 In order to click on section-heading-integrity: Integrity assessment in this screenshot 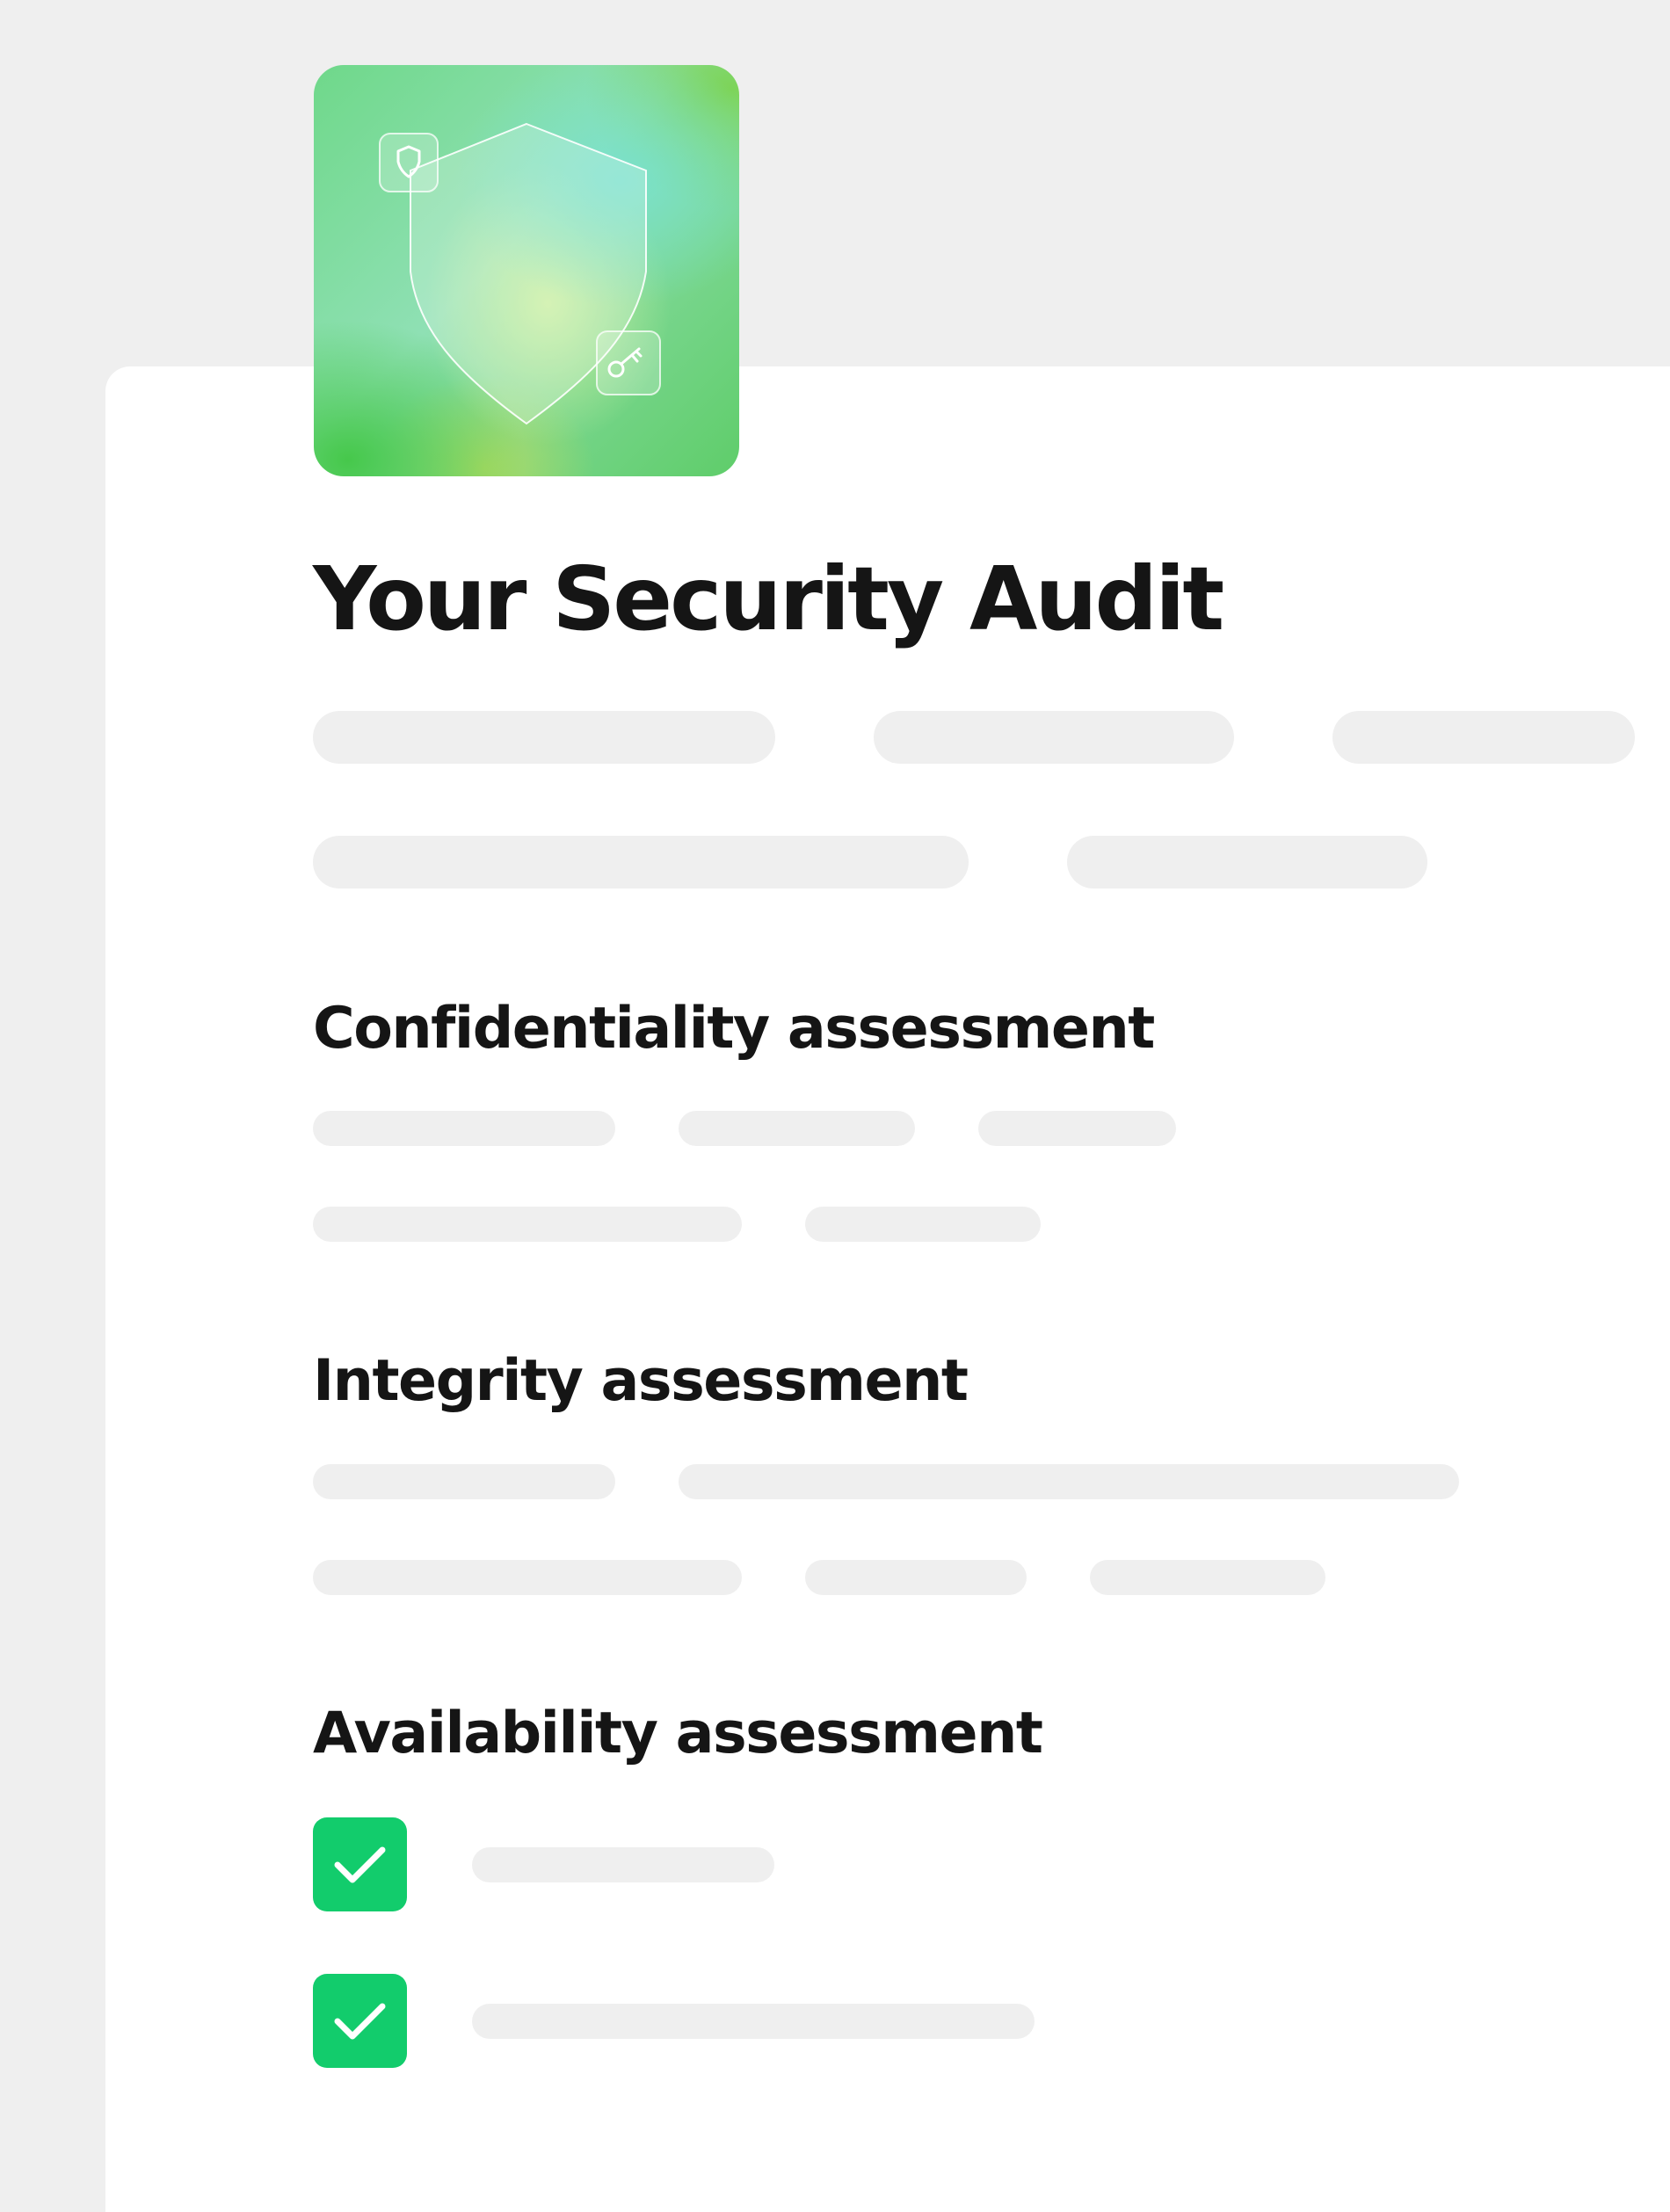, I will do `click(641, 1381)`.